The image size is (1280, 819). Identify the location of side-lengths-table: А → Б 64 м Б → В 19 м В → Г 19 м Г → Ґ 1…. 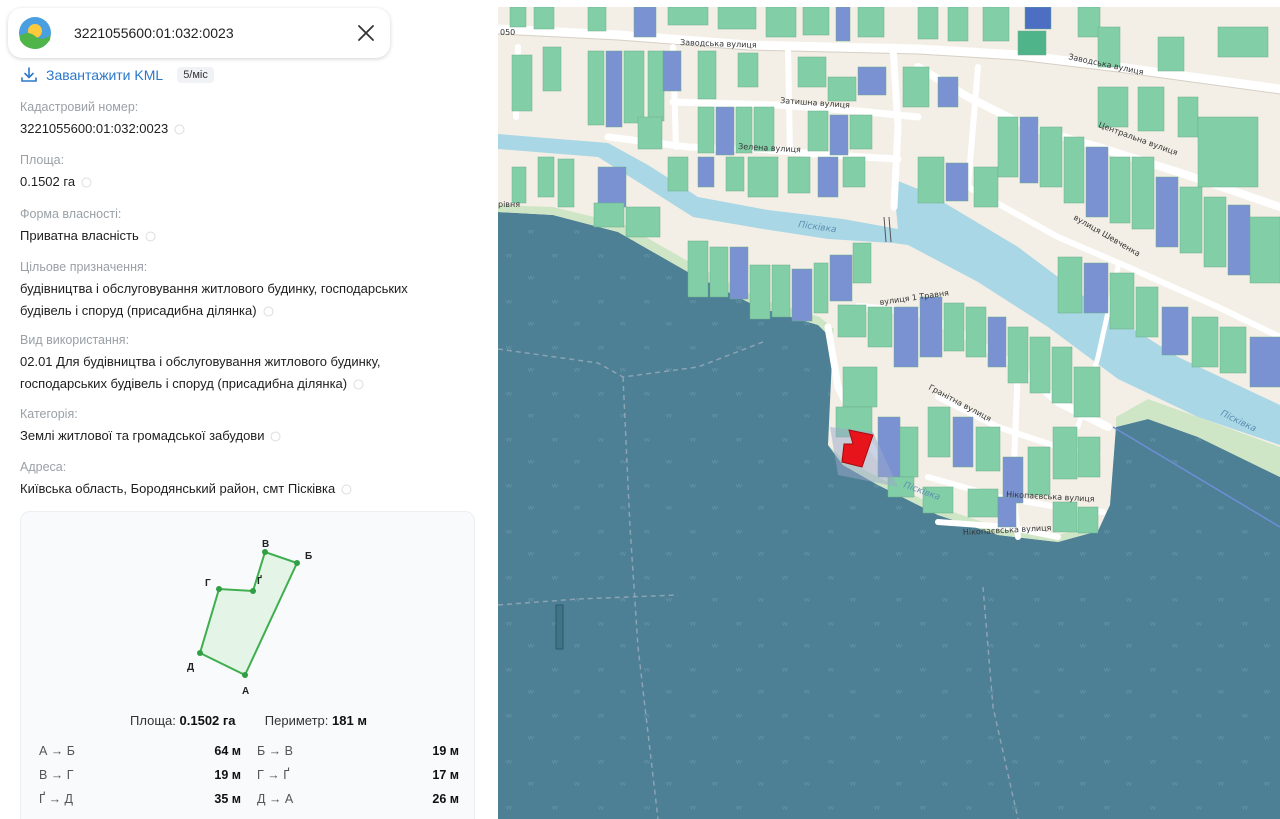
(249, 777).